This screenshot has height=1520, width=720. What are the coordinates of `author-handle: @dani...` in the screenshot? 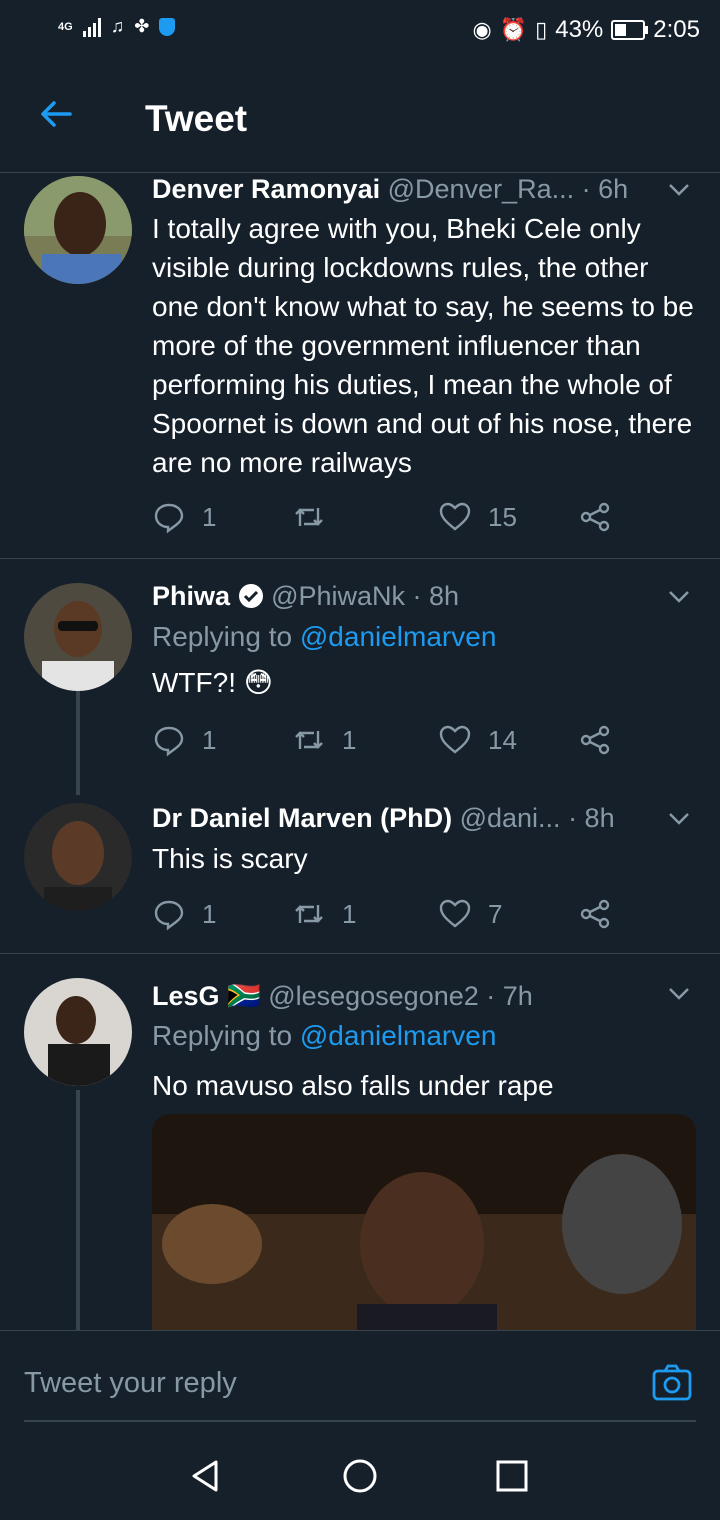 It's located at (510, 818).